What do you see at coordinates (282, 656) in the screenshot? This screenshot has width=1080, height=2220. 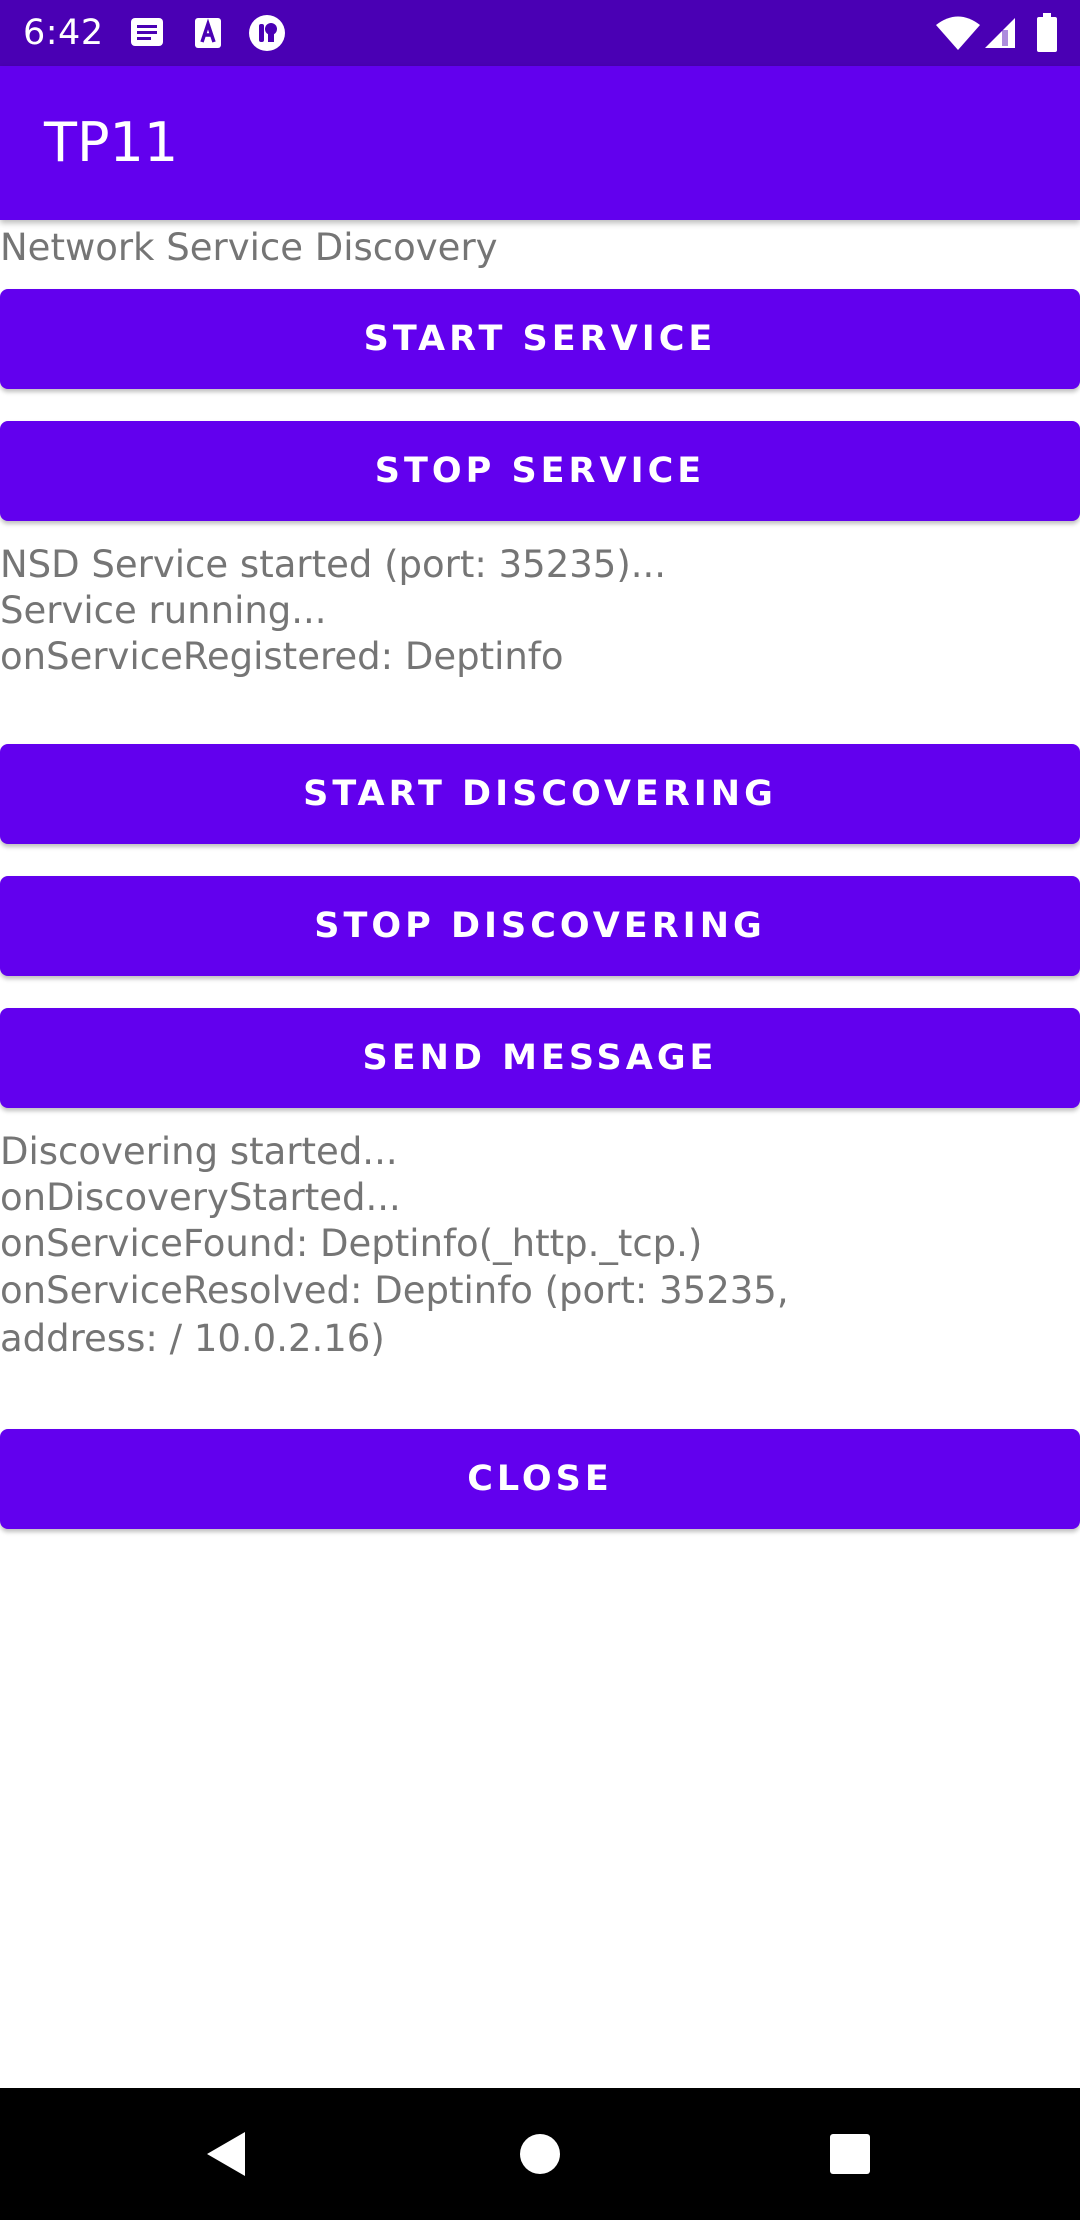 I see `service-log-line: onServiceRegistered: Deptinfo` at bounding box center [282, 656].